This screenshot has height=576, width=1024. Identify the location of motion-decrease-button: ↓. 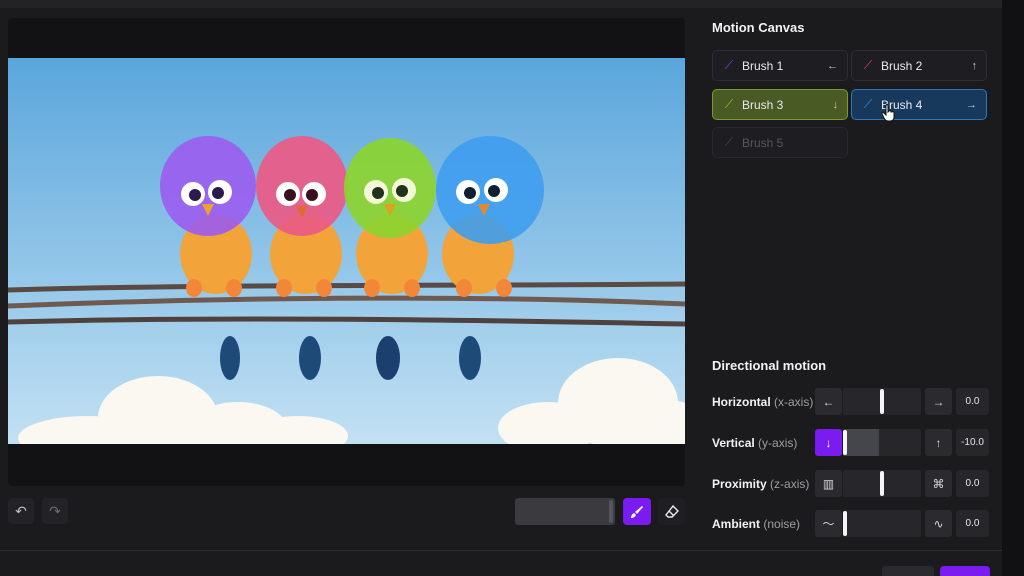
(828, 442).